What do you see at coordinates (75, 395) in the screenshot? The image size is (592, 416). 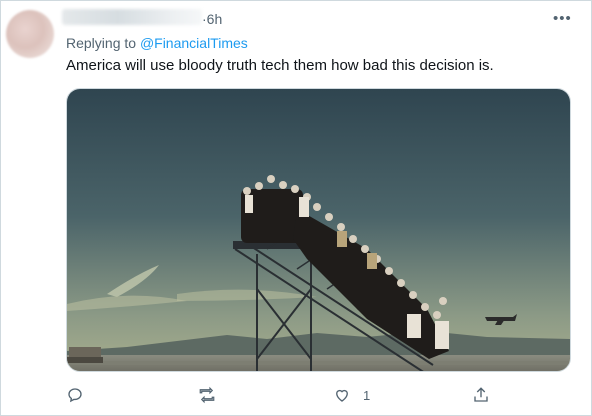 I see `reply-icon` at bounding box center [75, 395].